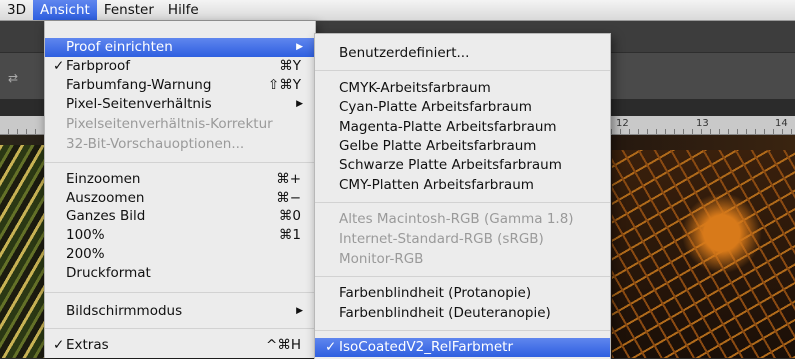  I want to click on menu-item-farbproof: ✓ Farbproof ⌘Y, so click(180, 66).